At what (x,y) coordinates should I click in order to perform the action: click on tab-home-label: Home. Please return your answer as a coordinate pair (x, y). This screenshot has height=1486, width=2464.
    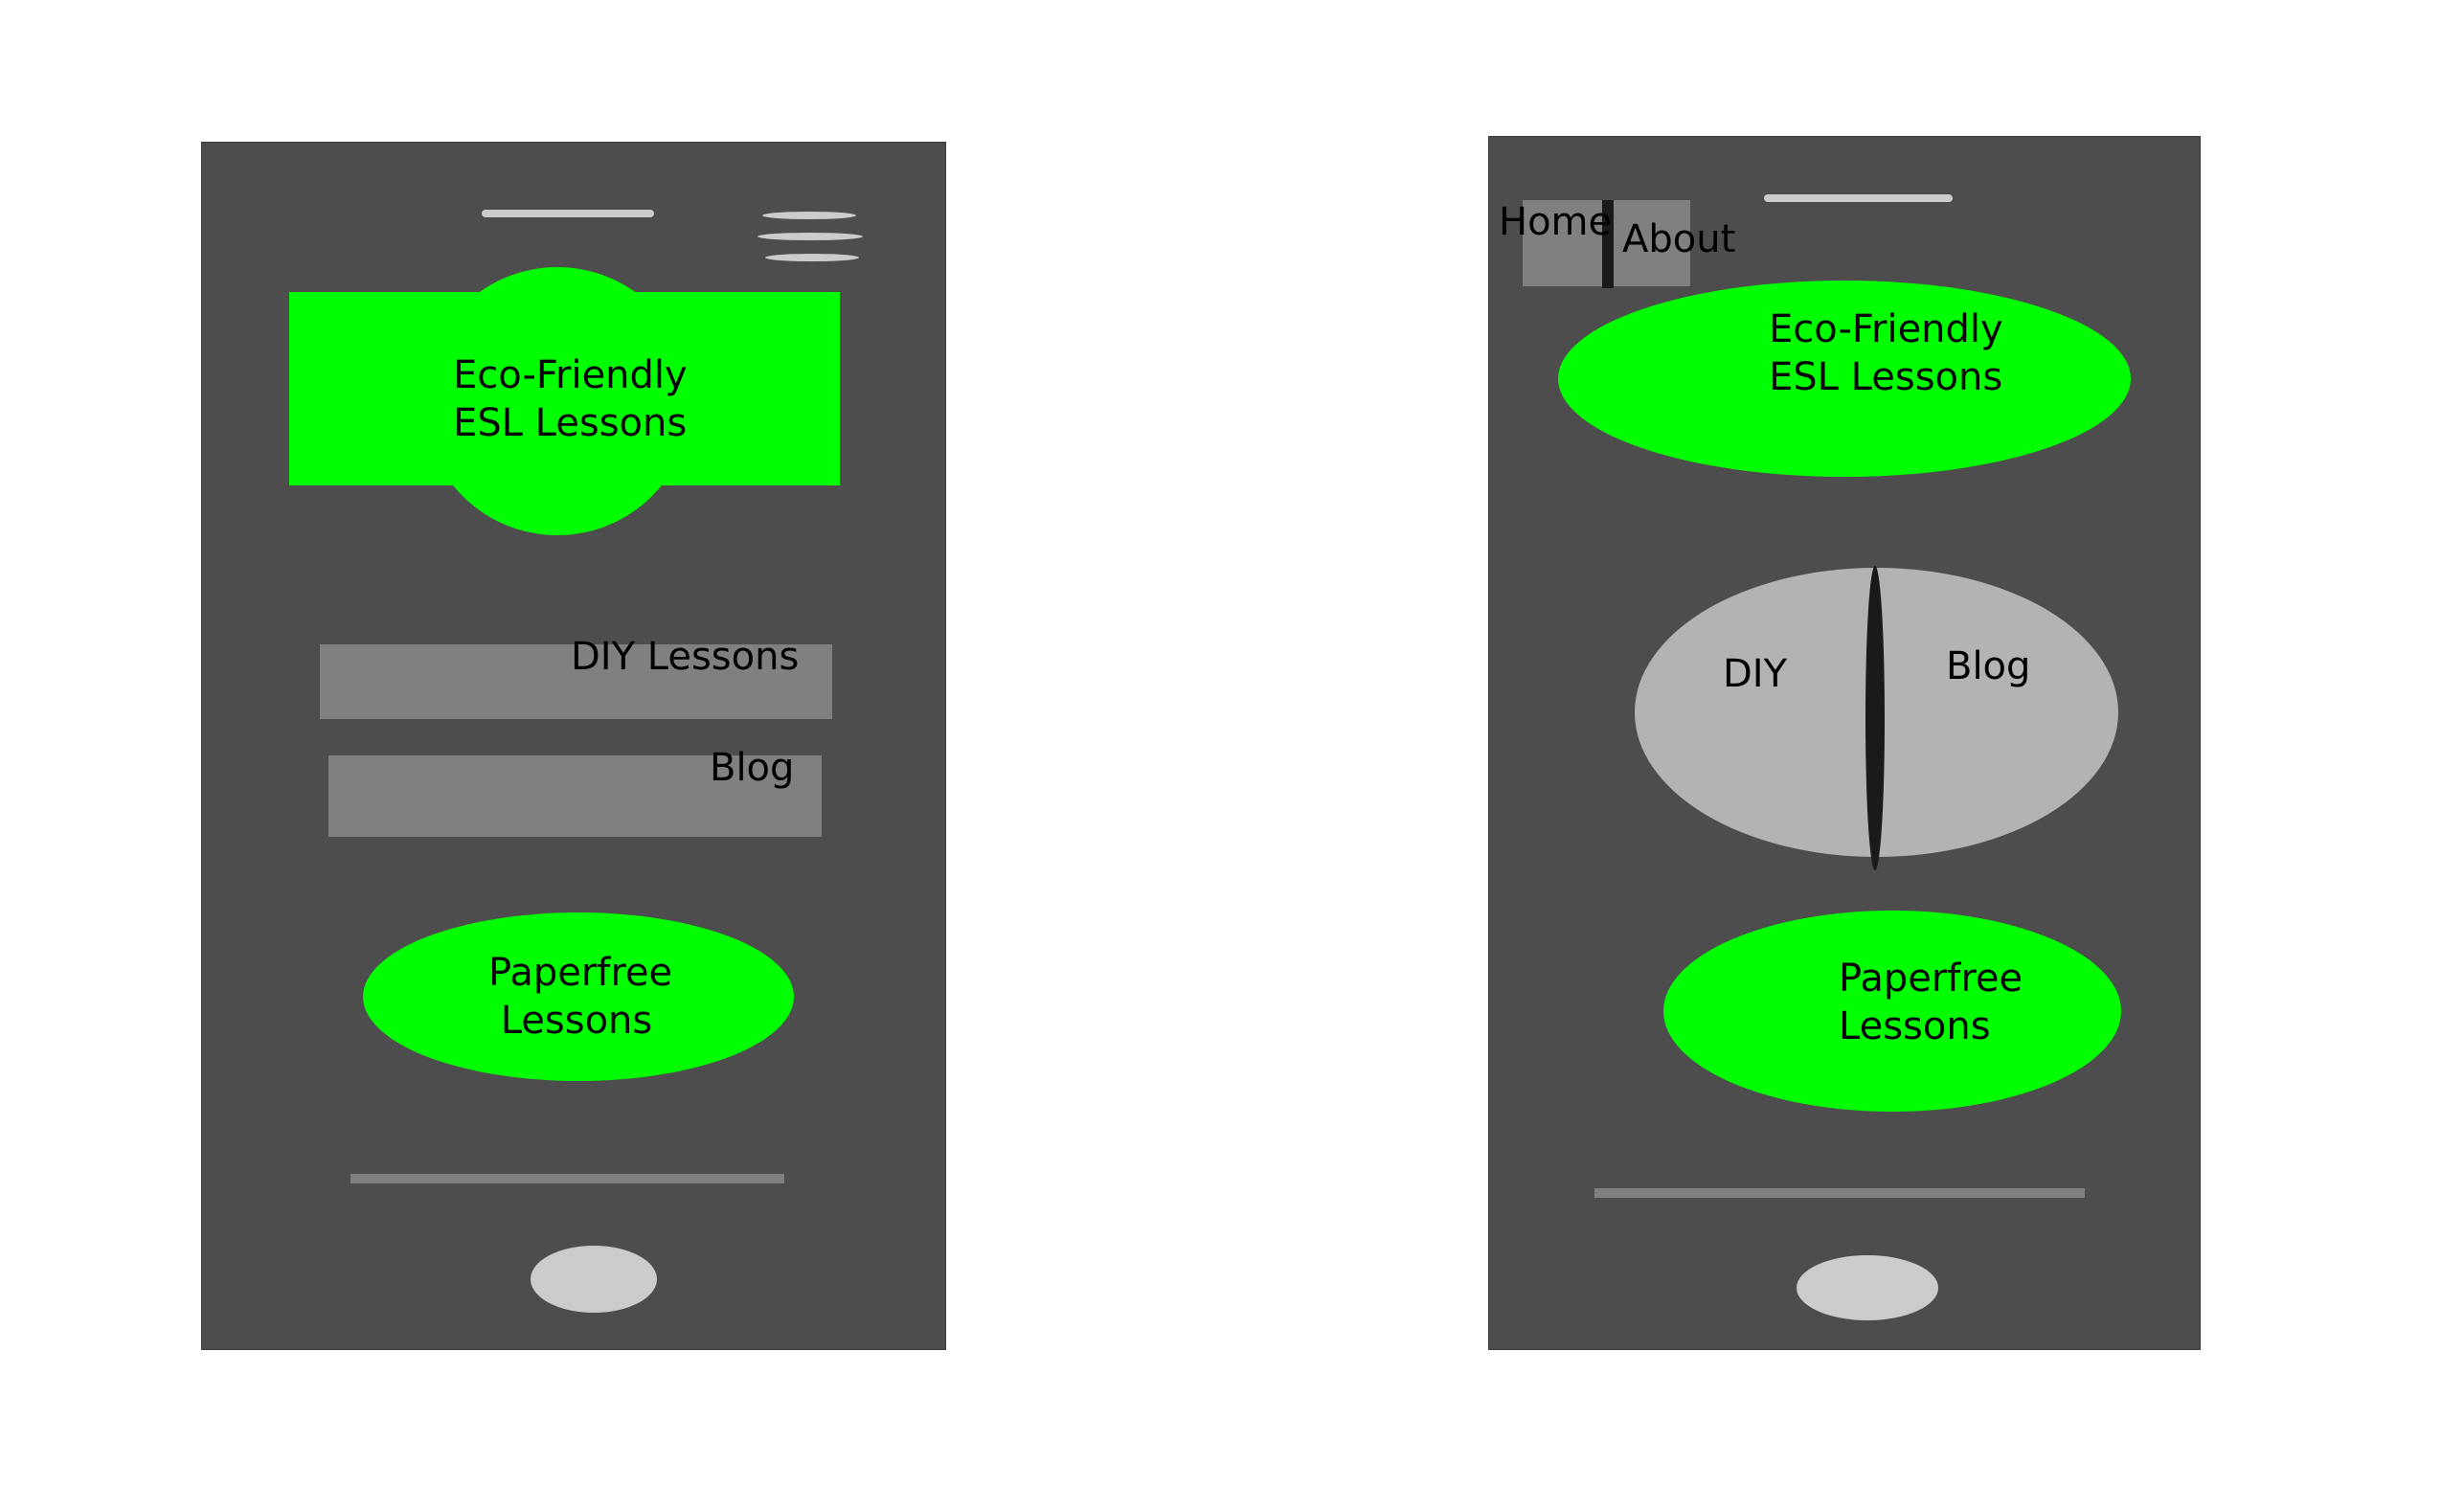
    Looking at the image, I should click on (1556, 222).